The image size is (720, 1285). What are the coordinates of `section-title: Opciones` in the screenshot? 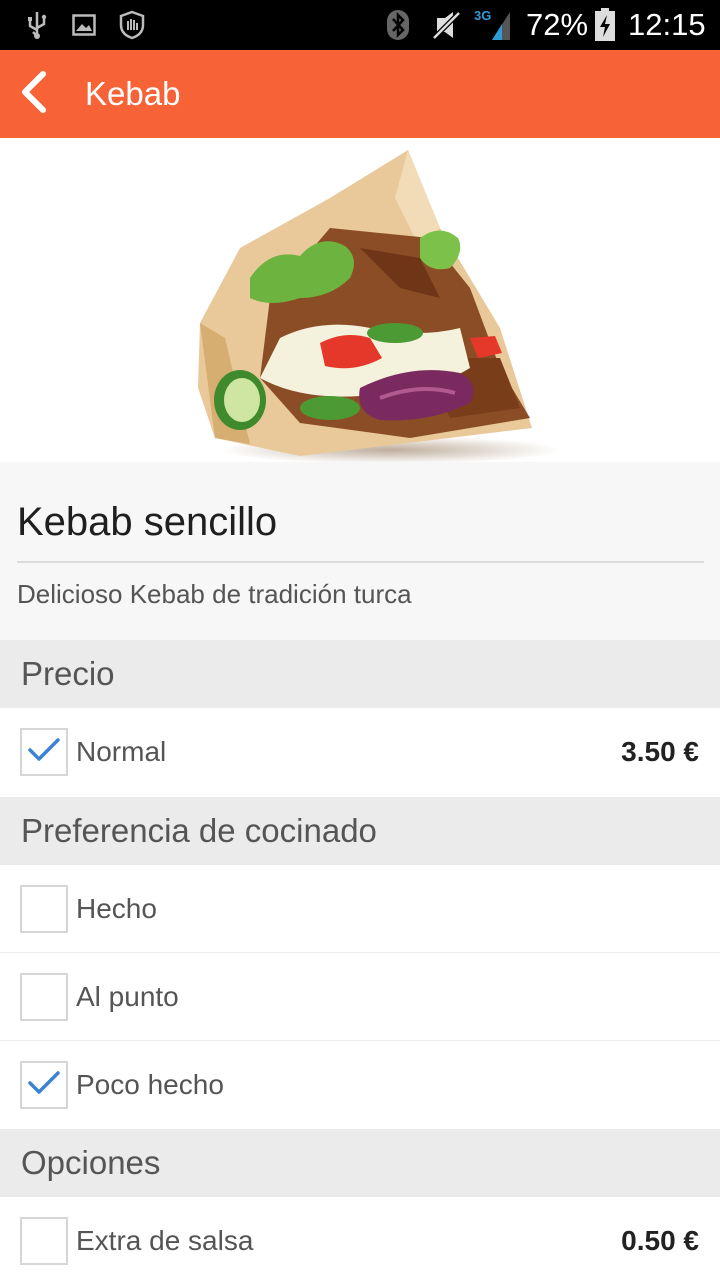 It's located at (91, 1162).